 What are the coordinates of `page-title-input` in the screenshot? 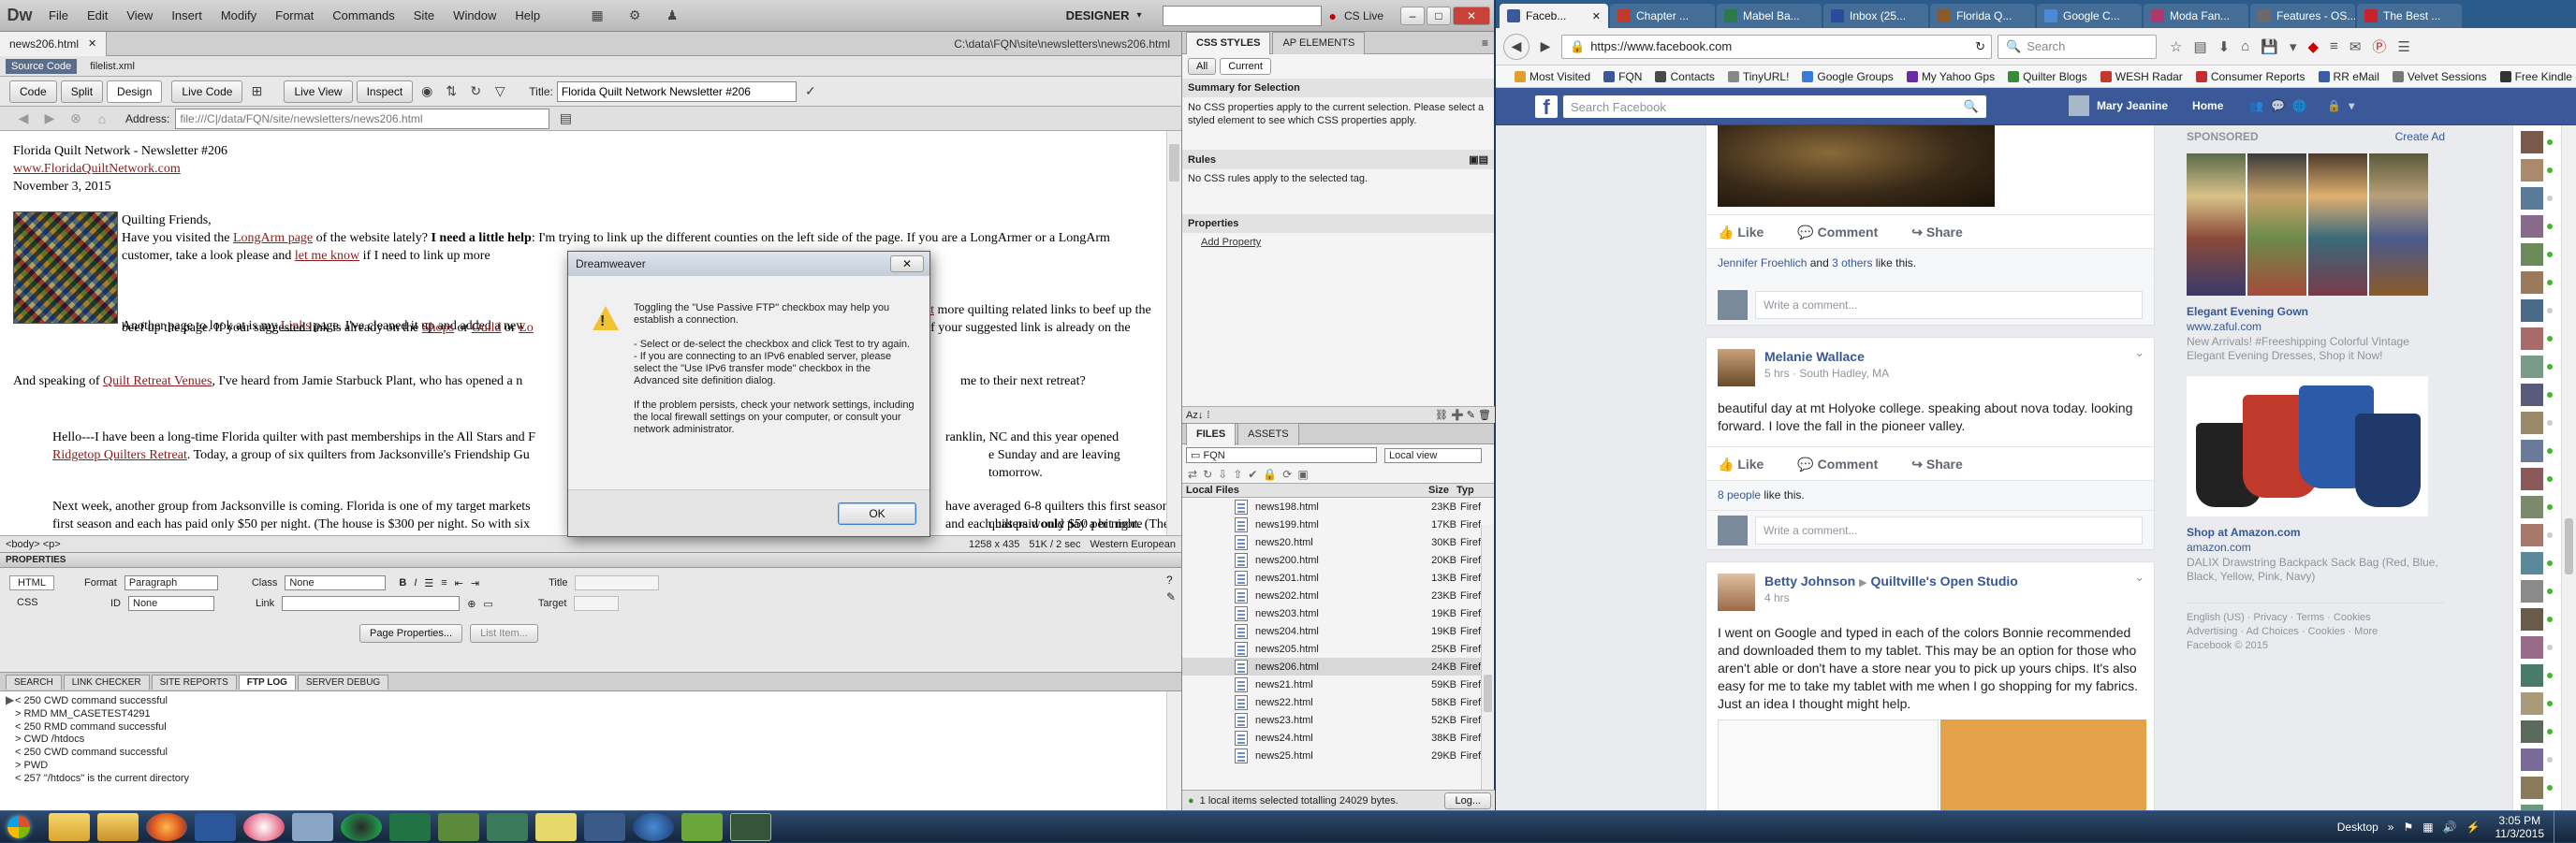 It's located at (676, 91).